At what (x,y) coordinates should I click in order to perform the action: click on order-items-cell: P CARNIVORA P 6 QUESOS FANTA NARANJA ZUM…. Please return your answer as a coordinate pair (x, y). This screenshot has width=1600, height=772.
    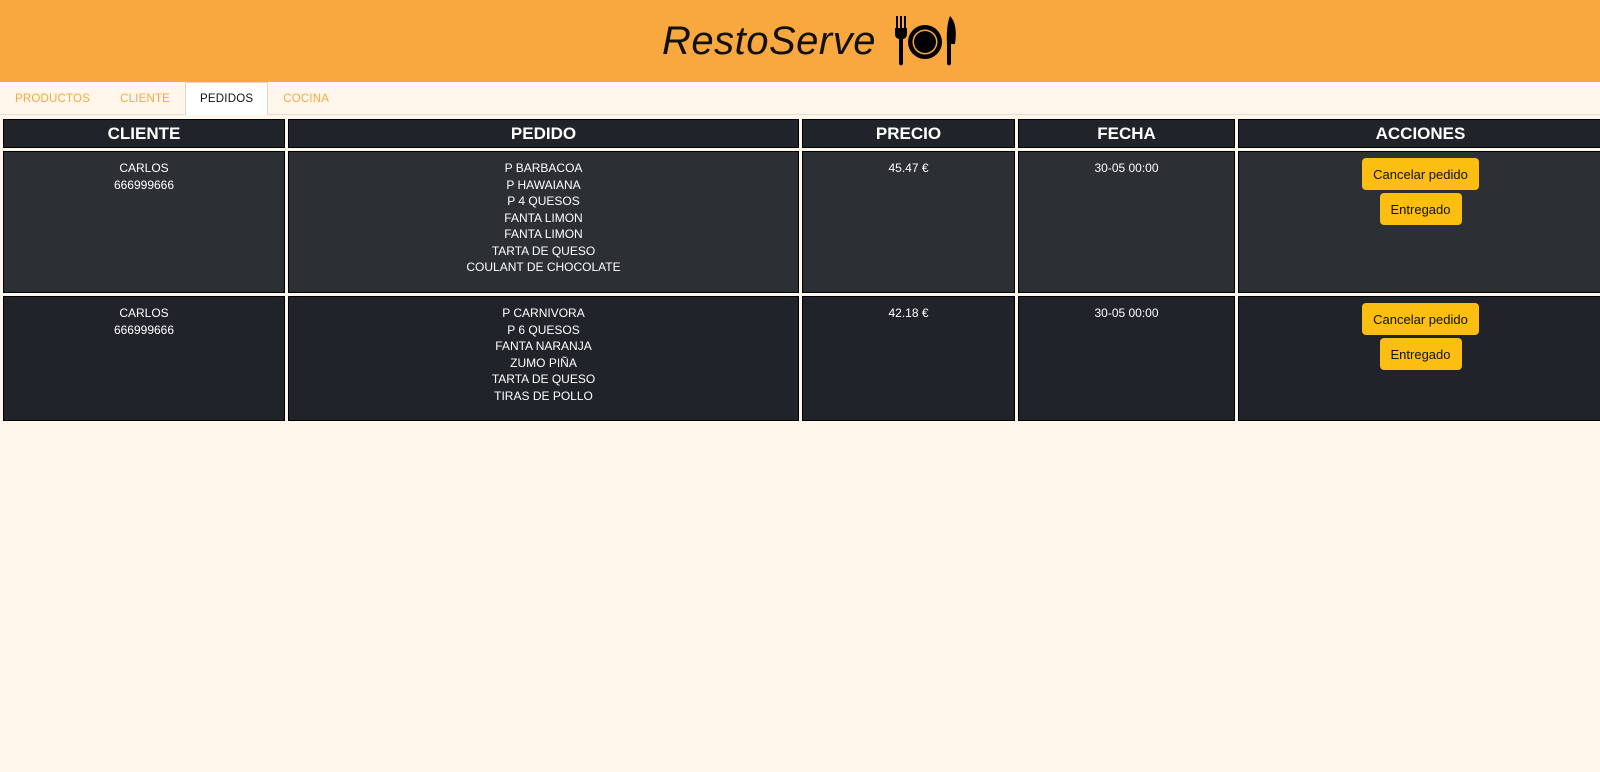
    Looking at the image, I should click on (543, 358).